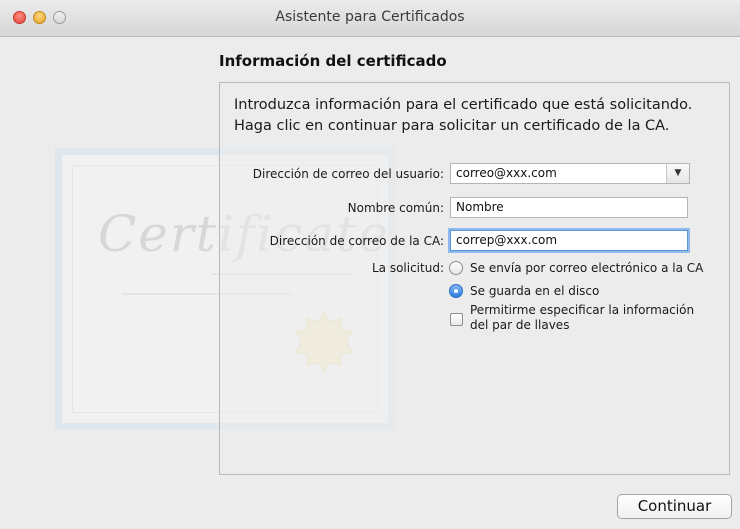 Image resolution: width=740 pixels, height=529 pixels. What do you see at coordinates (456, 291) in the screenshot?
I see `save-to-disk-radio` at bounding box center [456, 291].